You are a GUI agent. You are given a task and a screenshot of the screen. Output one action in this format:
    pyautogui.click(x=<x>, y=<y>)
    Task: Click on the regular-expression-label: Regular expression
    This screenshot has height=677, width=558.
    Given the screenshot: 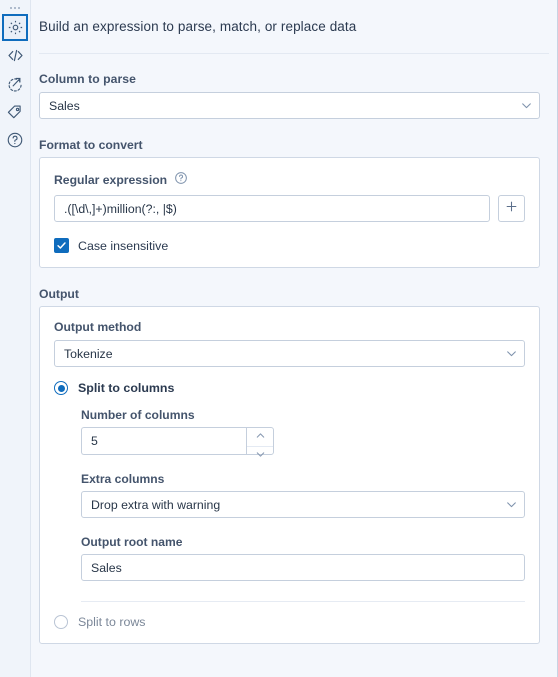 What is the action you would take?
    pyautogui.click(x=111, y=179)
    